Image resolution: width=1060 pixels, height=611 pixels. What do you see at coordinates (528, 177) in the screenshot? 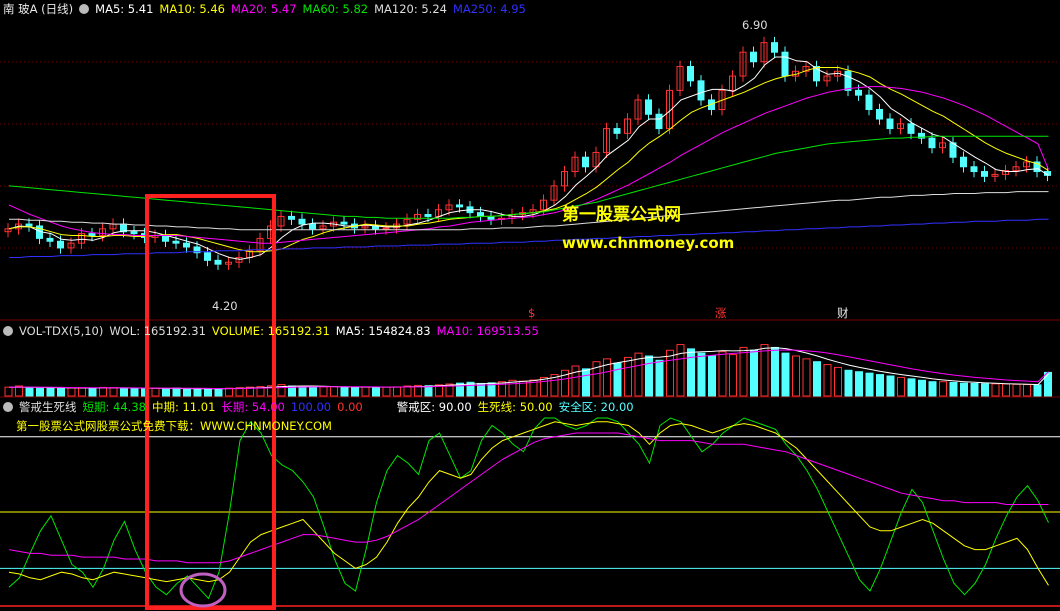
I see `ma-line-ma60` at bounding box center [528, 177].